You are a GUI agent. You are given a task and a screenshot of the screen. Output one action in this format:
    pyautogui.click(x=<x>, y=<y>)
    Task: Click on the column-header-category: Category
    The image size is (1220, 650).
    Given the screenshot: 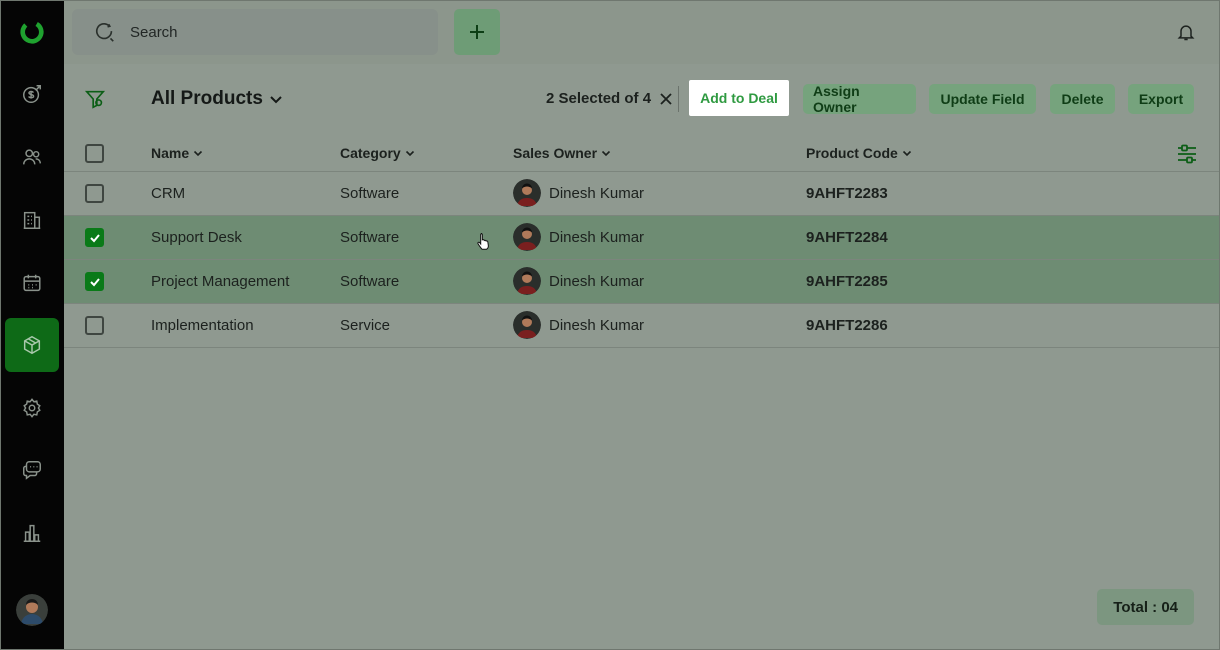 What is the action you would take?
    pyautogui.click(x=377, y=153)
    